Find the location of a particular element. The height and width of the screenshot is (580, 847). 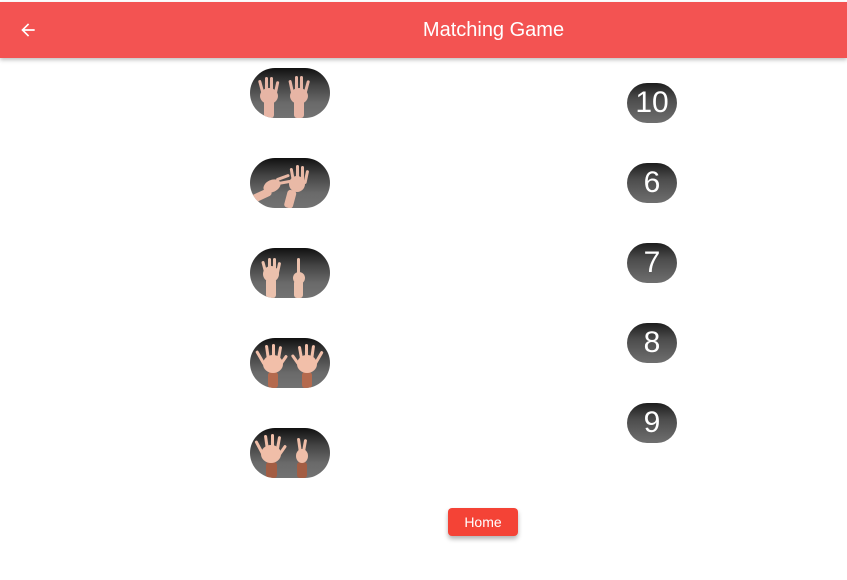

number-option: 9 is located at coordinates (652, 423).